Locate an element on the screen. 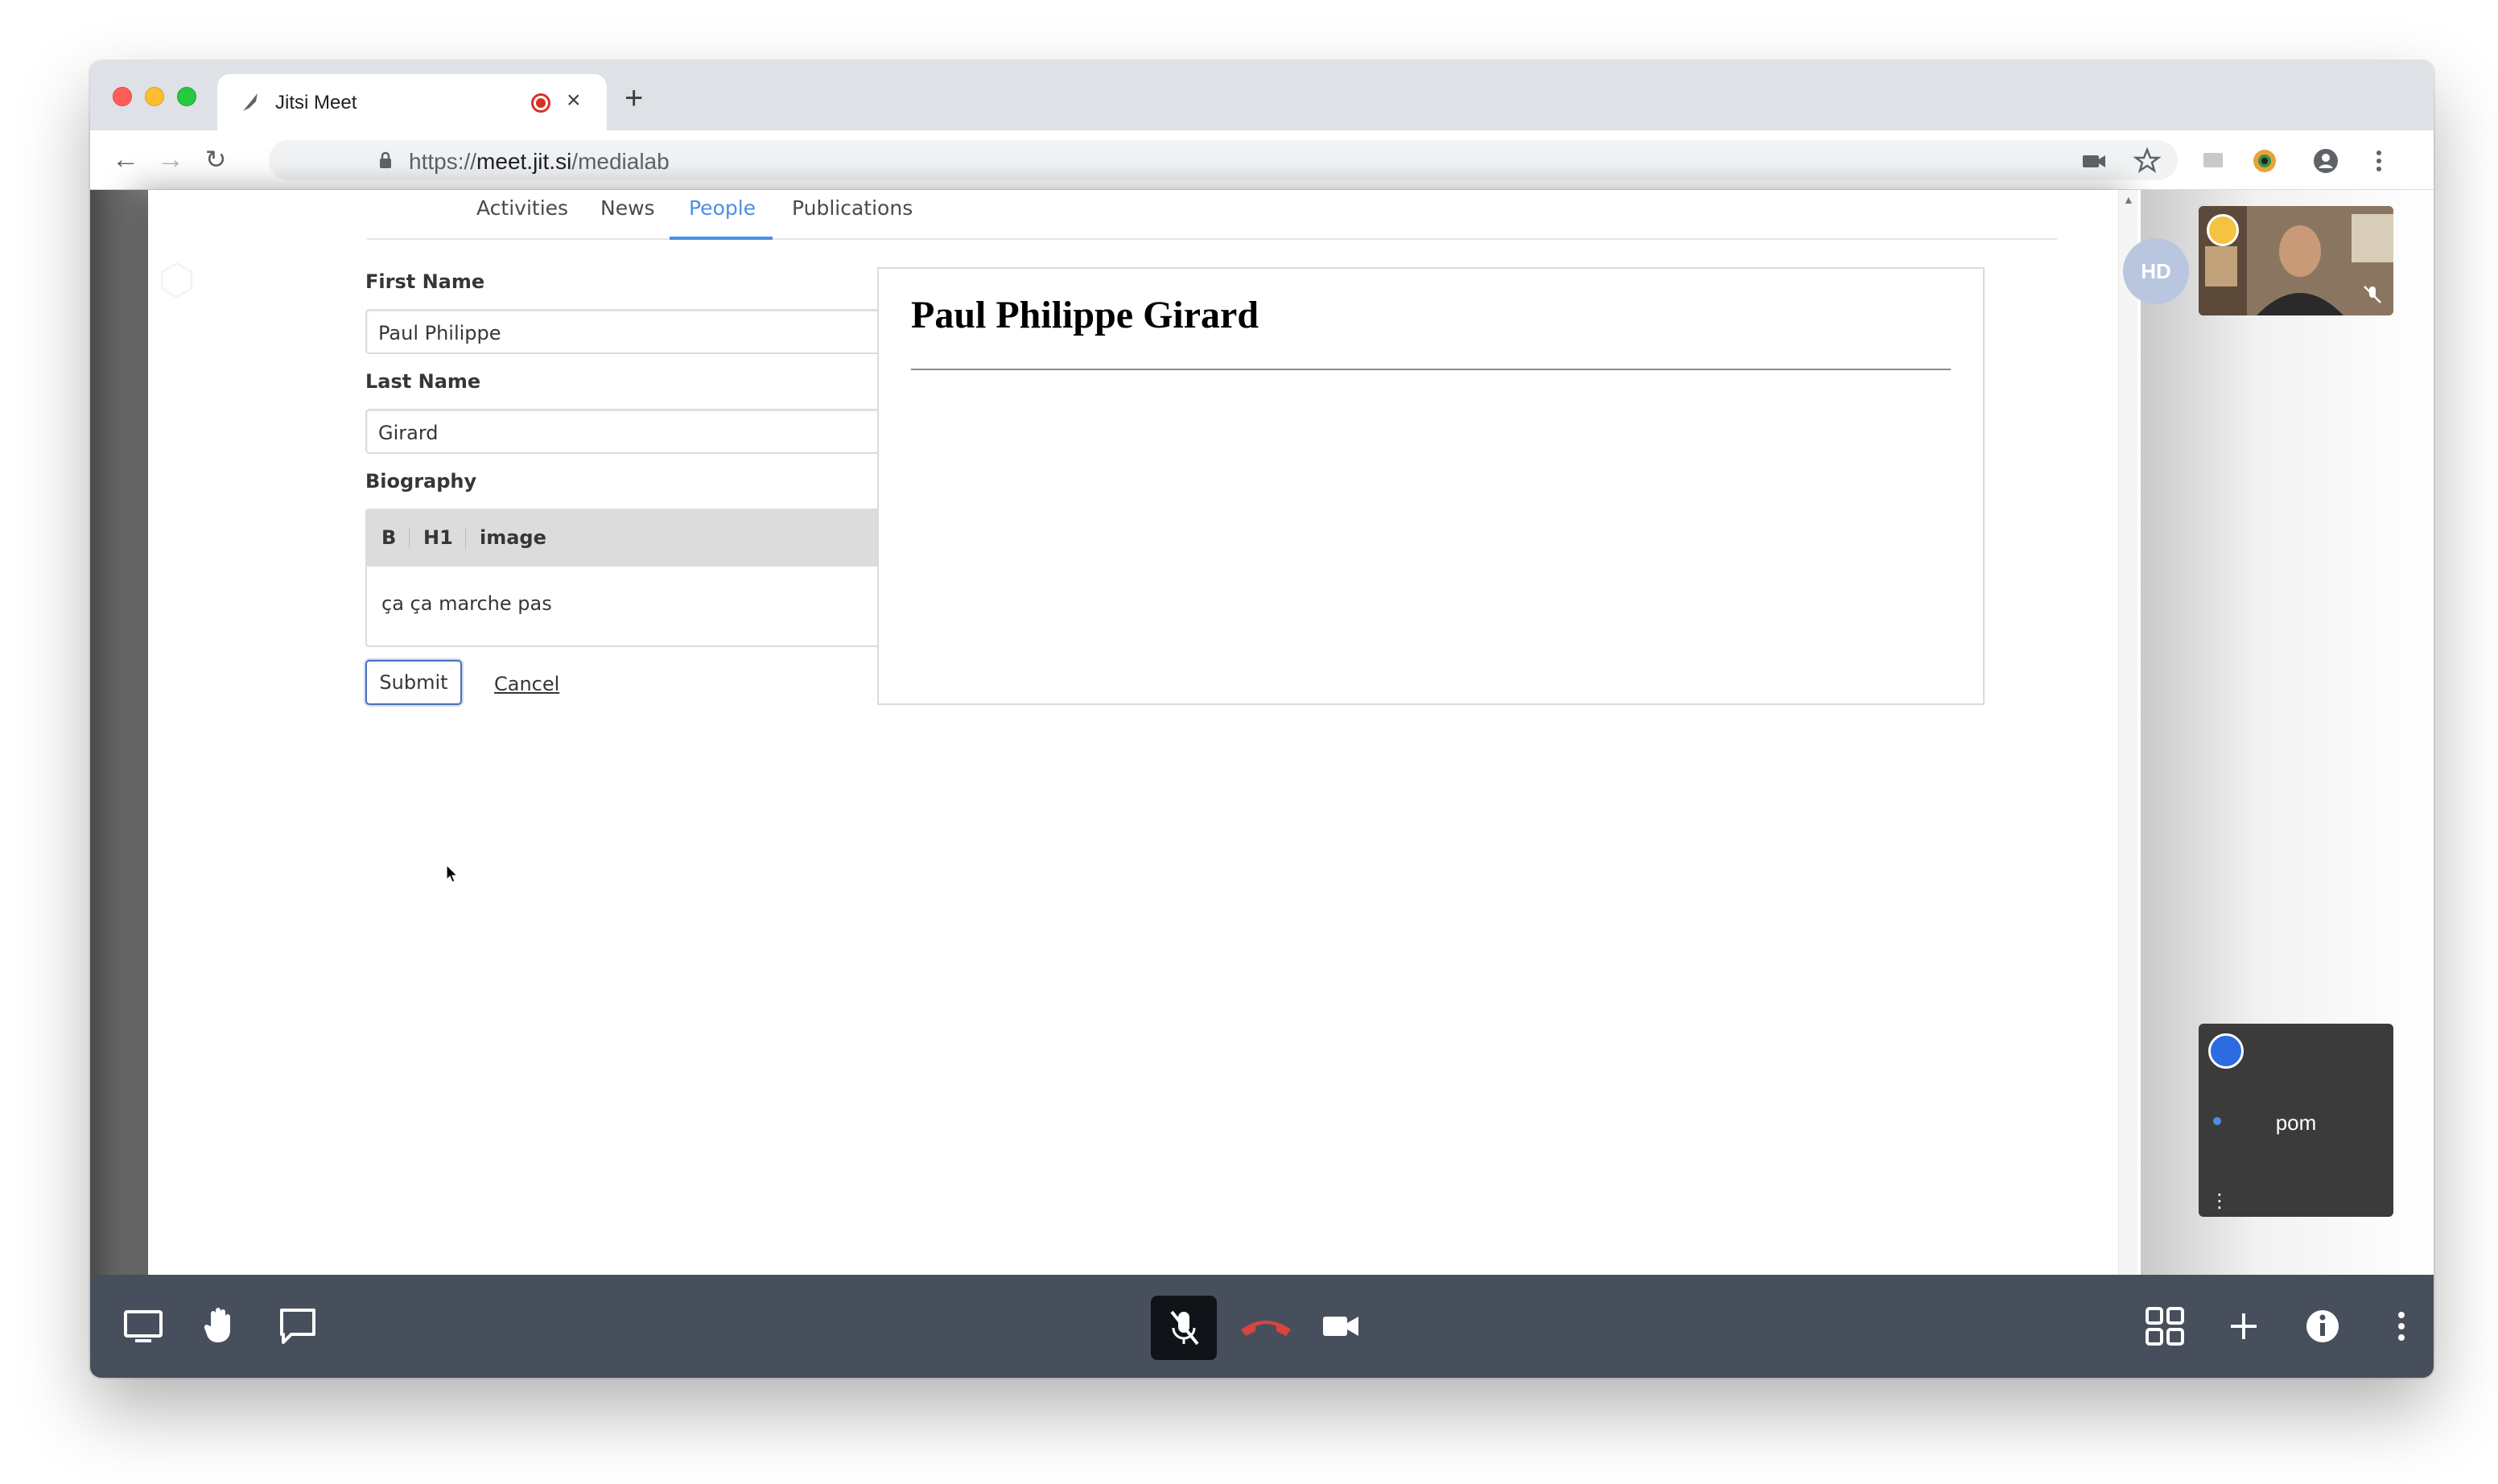 Image resolution: width=2498 pixels, height=1484 pixels. cancel-link: Cancel is located at coordinates (526, 684).